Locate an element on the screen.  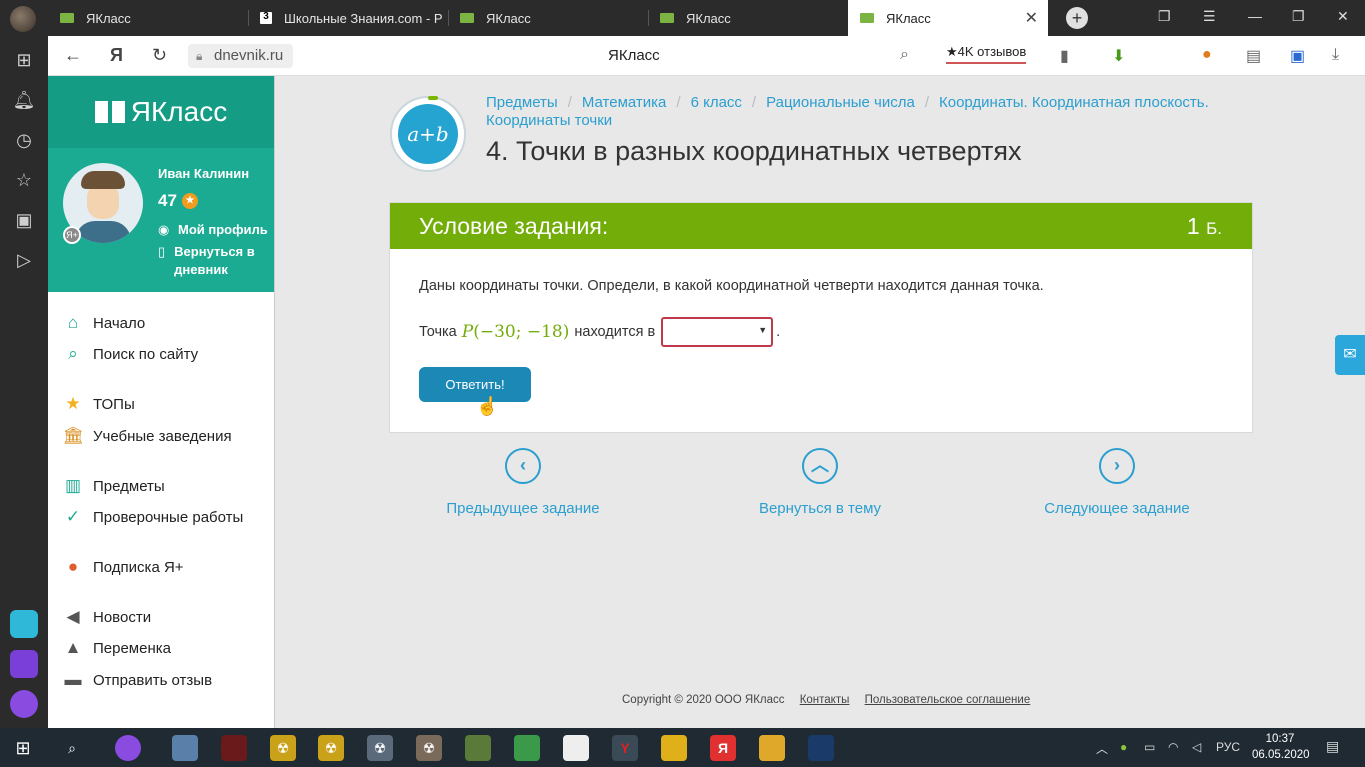
quadrant-select: ▼ is located at coordinates (717, 332).